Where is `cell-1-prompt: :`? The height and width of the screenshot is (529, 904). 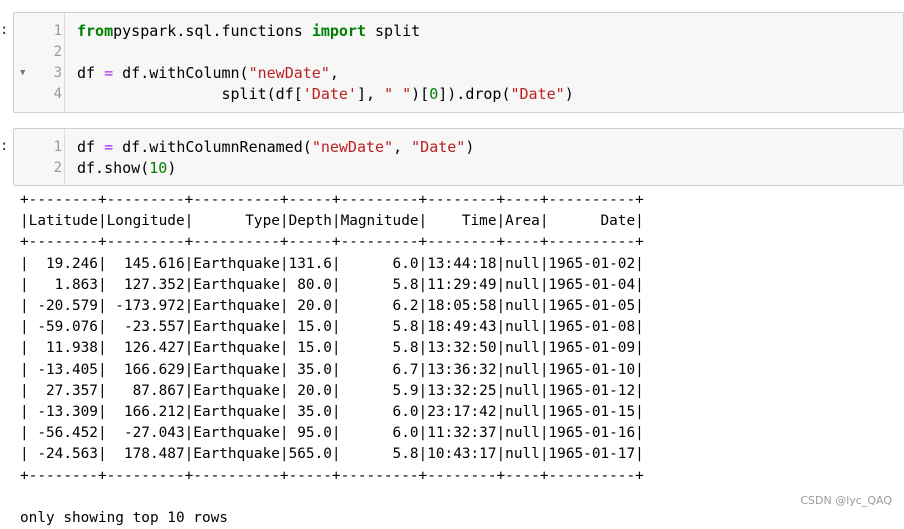
cell-1-prompt: : is located at coordinates (4, 30).